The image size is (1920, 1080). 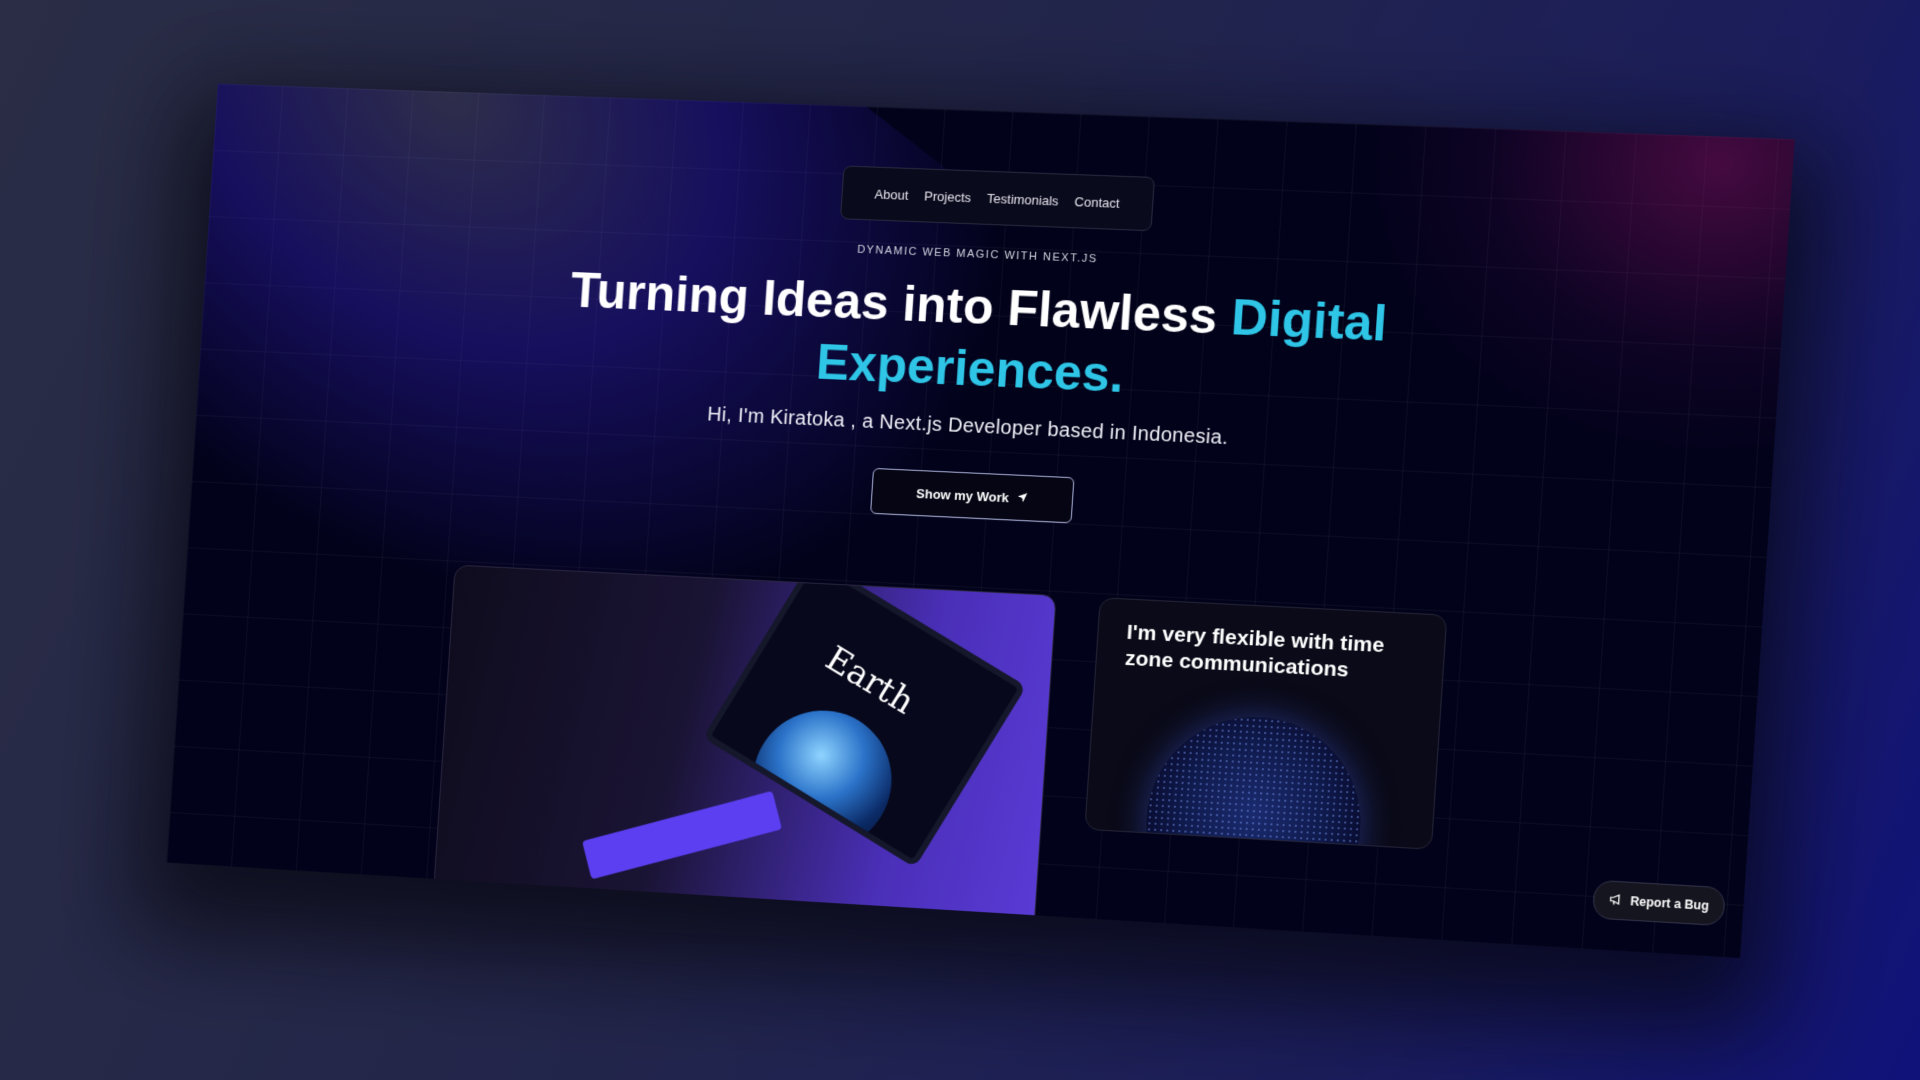 I want to click on show-my-work-button: Show my Work, so click(x=972, y=495).